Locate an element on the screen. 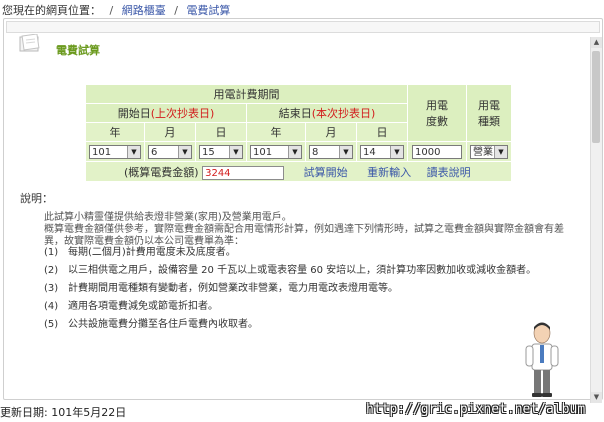 The height and width of the screenshot is (422, 604). reset-button: 重新輸入 is located at coordinates (389, 172).